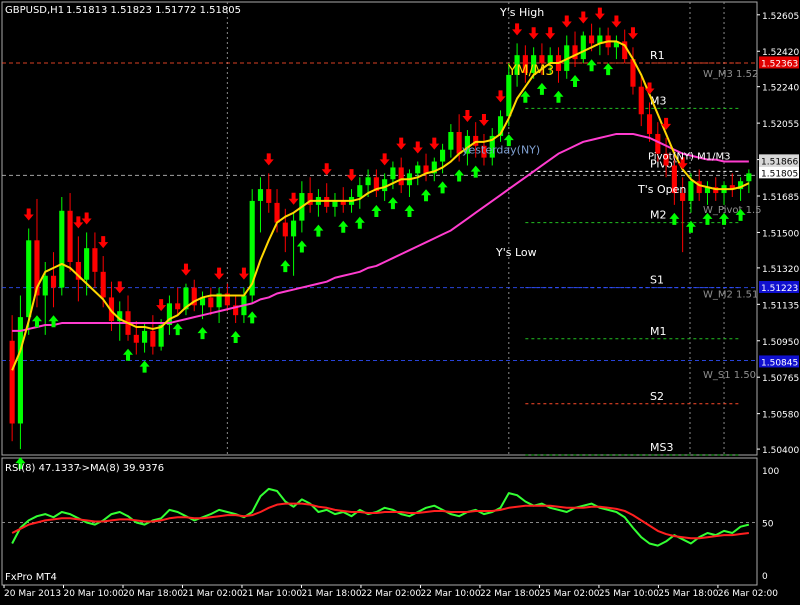  What do you see at coordinates (121, 468) in the screenshot?
I see `rsi-ma-label: ->MA(8) 39.9376` at bounding box center [121, 468].